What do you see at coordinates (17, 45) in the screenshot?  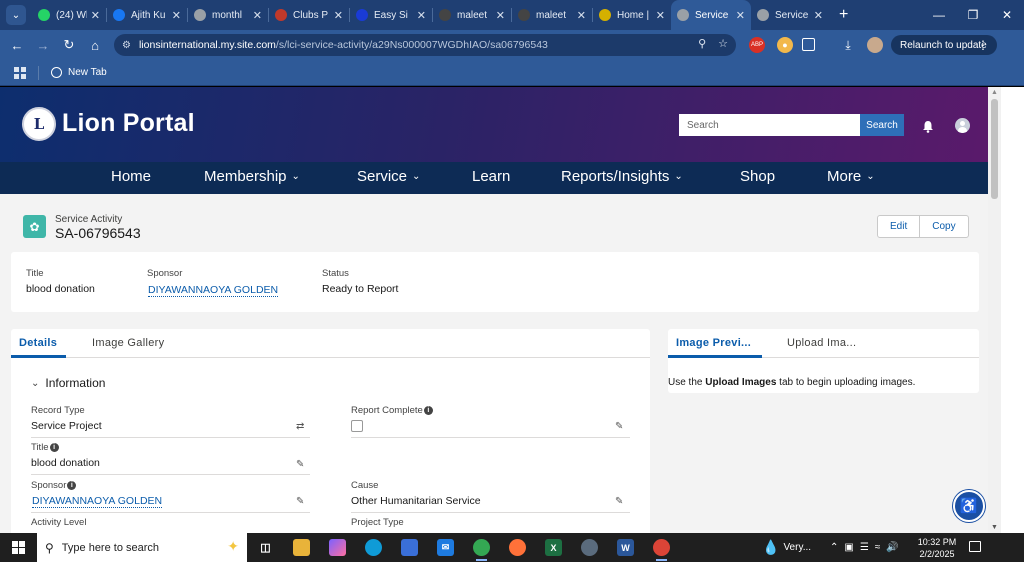 I see `back-arrow-icon: ←` at bounding box center [17, 45].